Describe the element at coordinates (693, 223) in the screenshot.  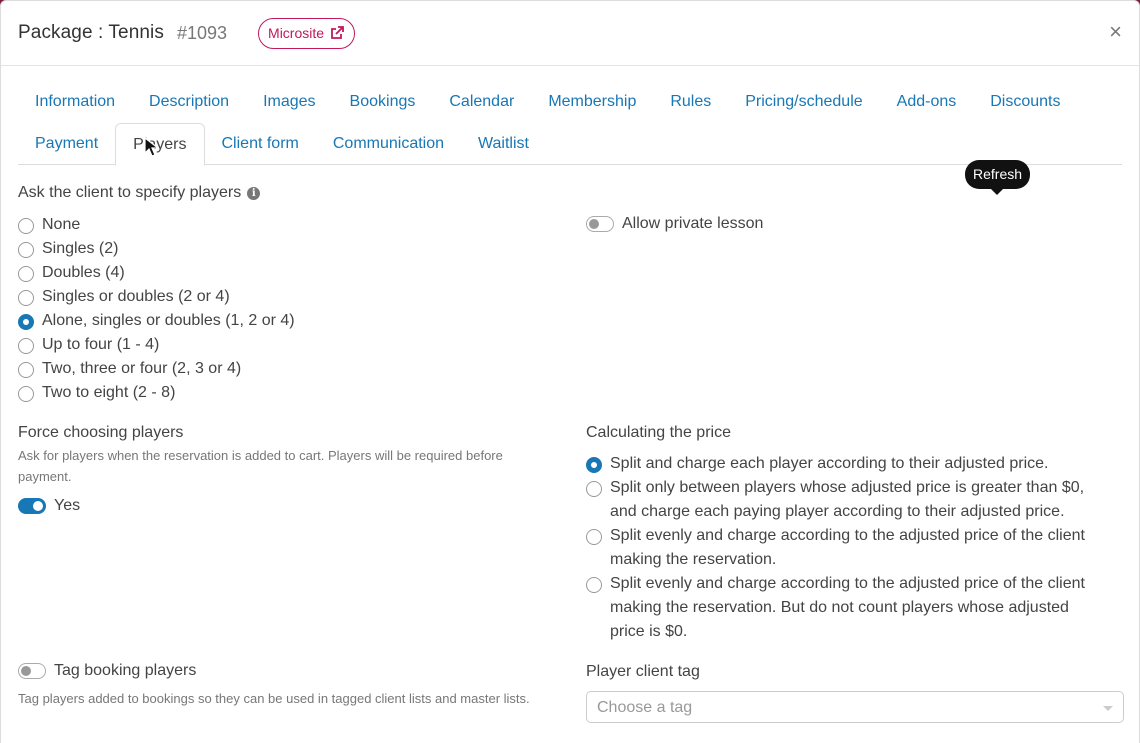
I see `private-lesson-label: Allow private lesson` at that location.